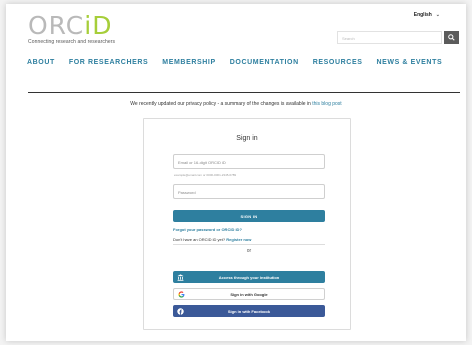 The image size is (472, 345). What do you see at coordinates (199, 239) in the screenshot?
I see `register-prefix: Don't have an ORCID iD yet?` at bounding box center [199, 239].